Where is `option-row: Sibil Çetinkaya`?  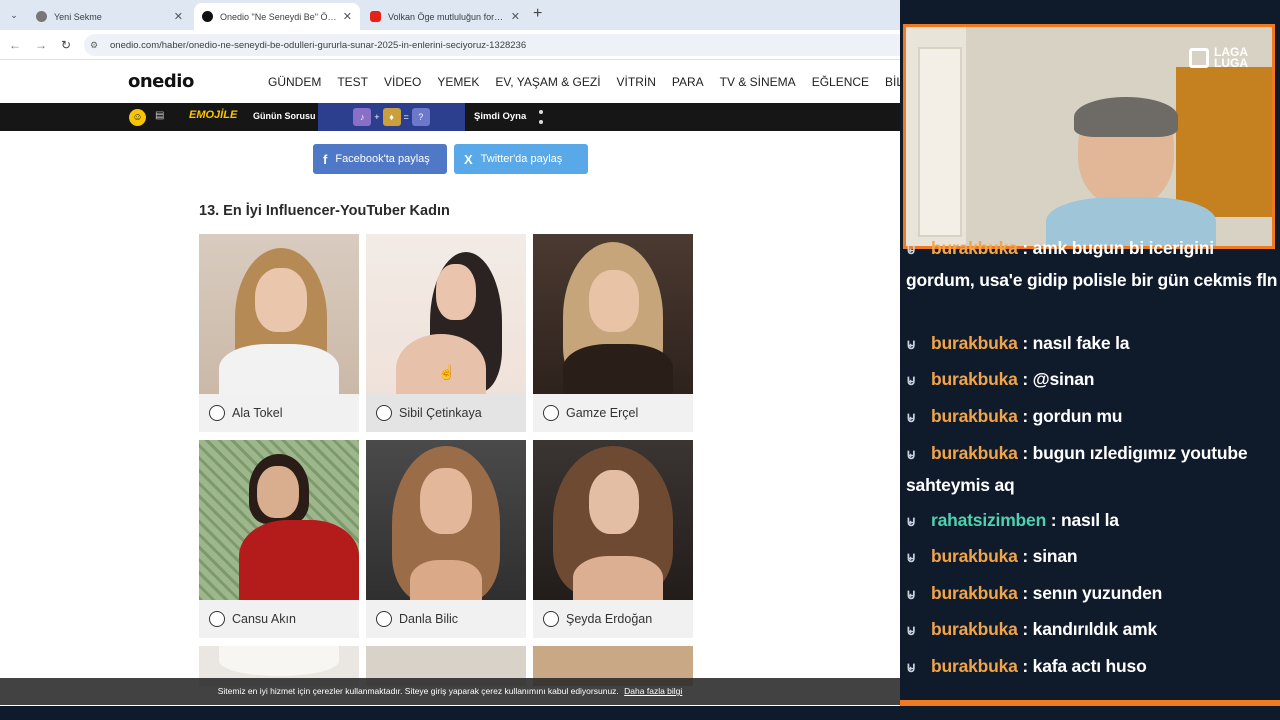 option-row: Sibil Çetinkaya is located at coordinates (446, 413).